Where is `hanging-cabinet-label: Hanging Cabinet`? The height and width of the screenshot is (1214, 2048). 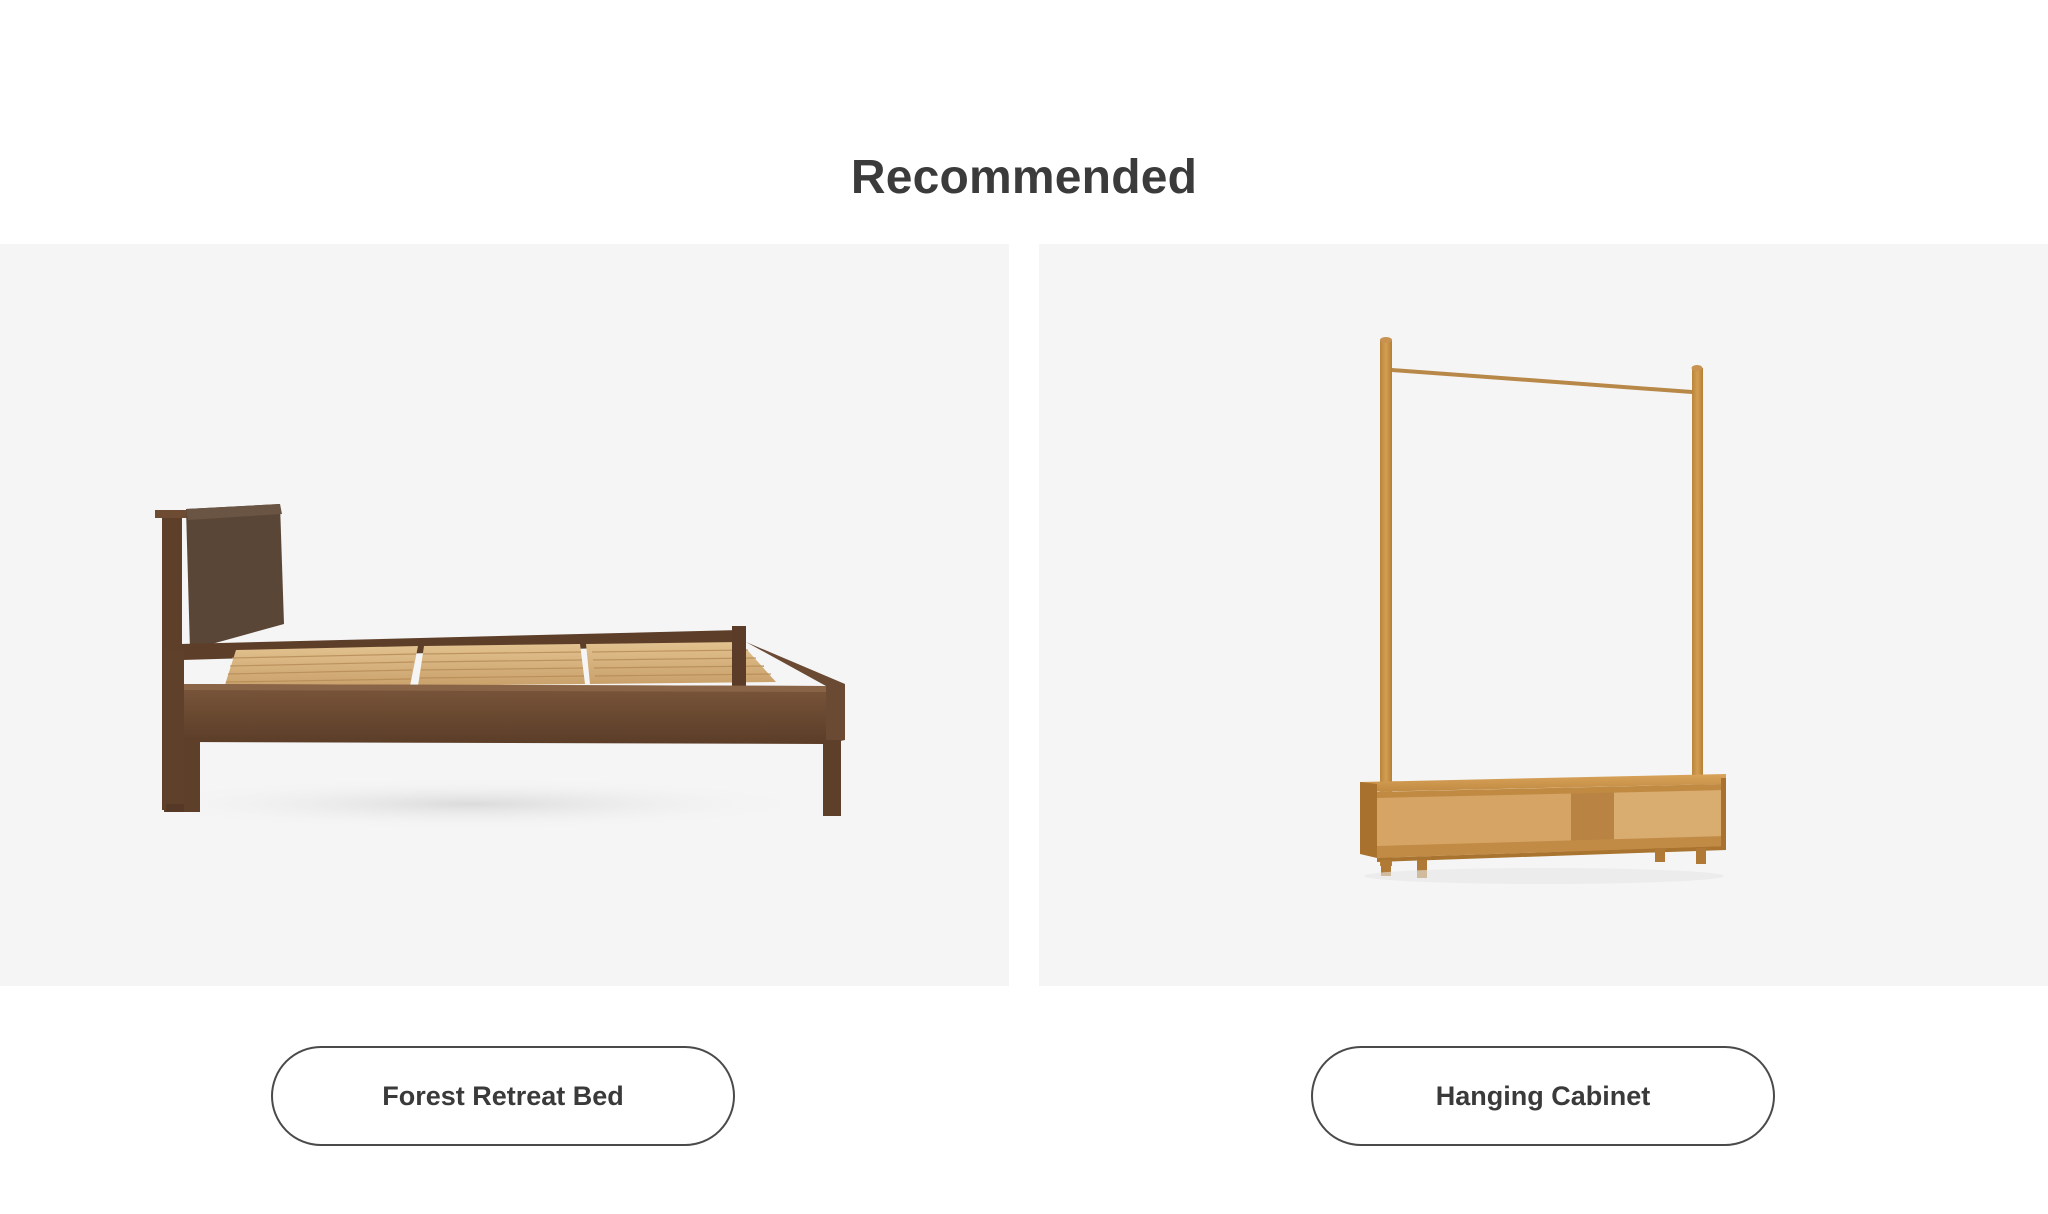 hanging-cabinet-label: Hanging Cabinet is located at coordinates (1543, 1095).